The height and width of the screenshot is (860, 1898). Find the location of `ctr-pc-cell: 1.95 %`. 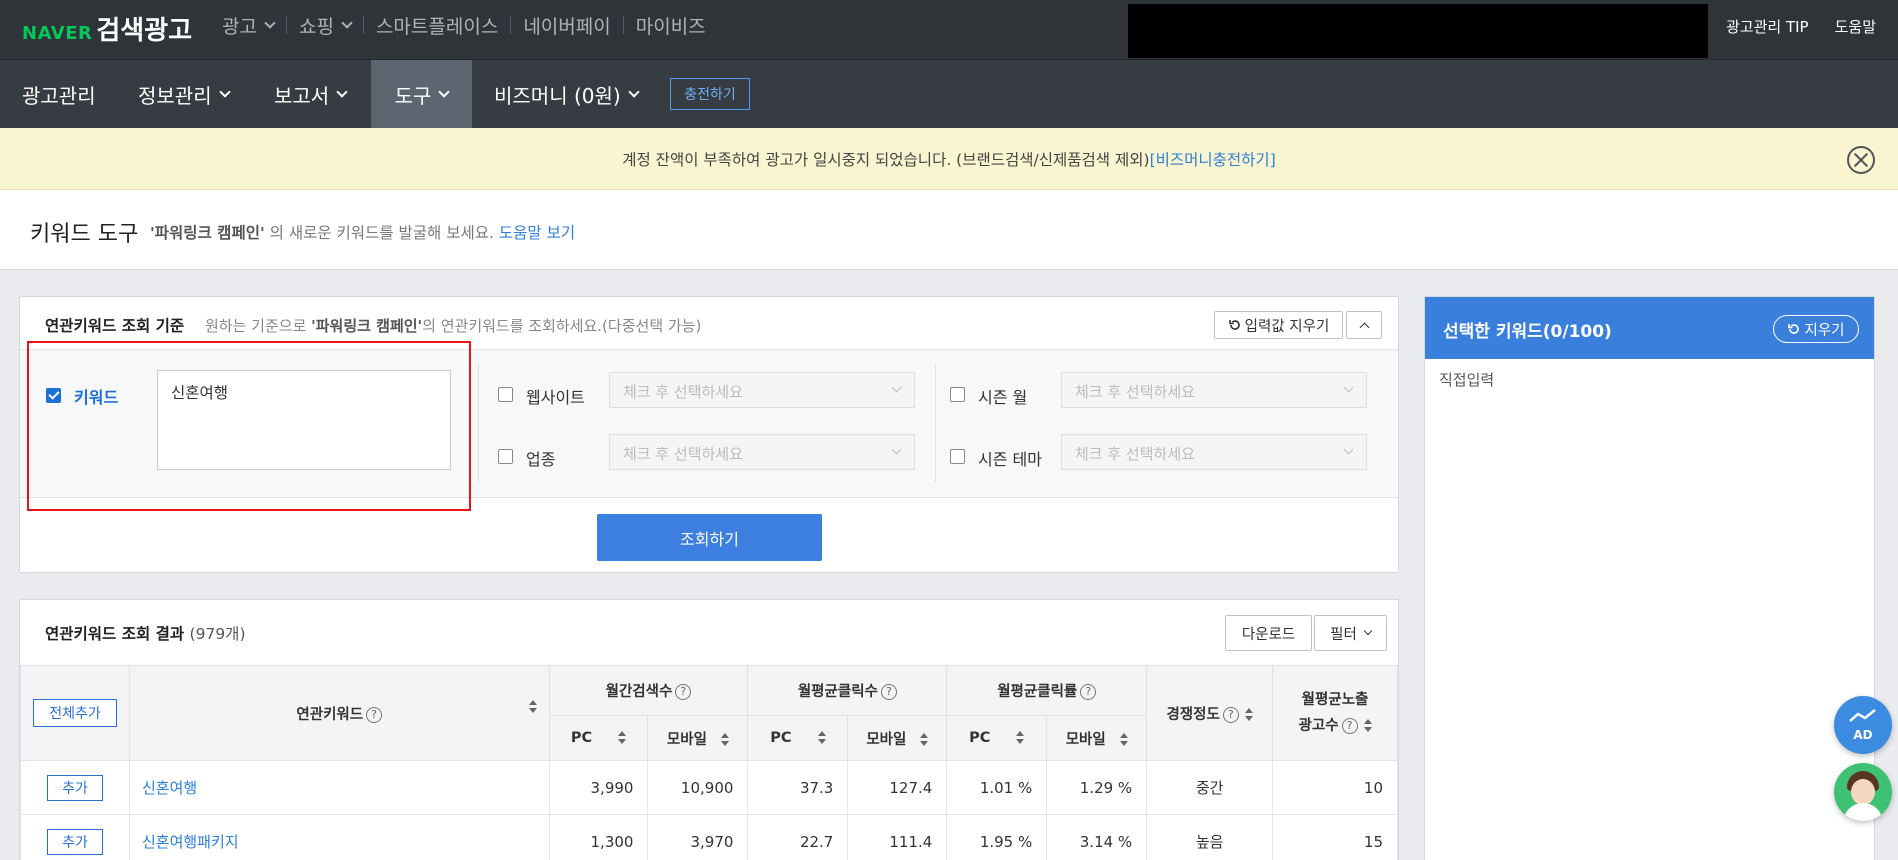

ctr-pc-cell: 1.95 % is located at coordinates (997, 837).